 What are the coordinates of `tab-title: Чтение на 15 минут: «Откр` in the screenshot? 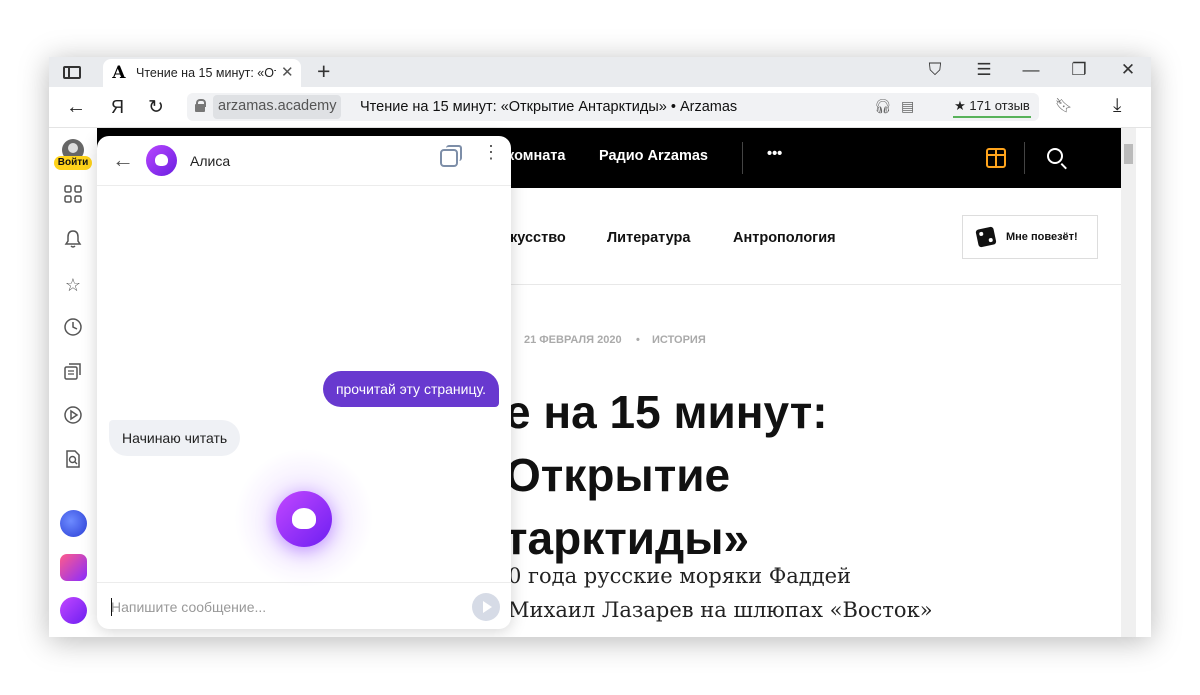 It's located at (206, 73).